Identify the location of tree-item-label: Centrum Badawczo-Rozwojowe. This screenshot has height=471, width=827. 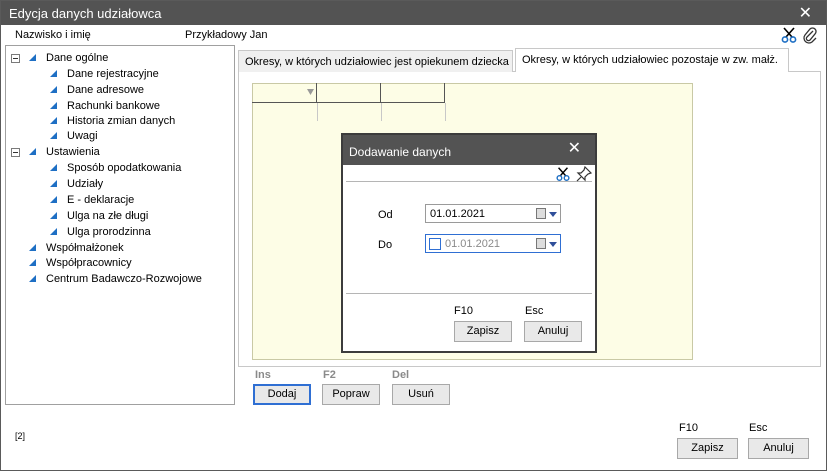
(124, 279).